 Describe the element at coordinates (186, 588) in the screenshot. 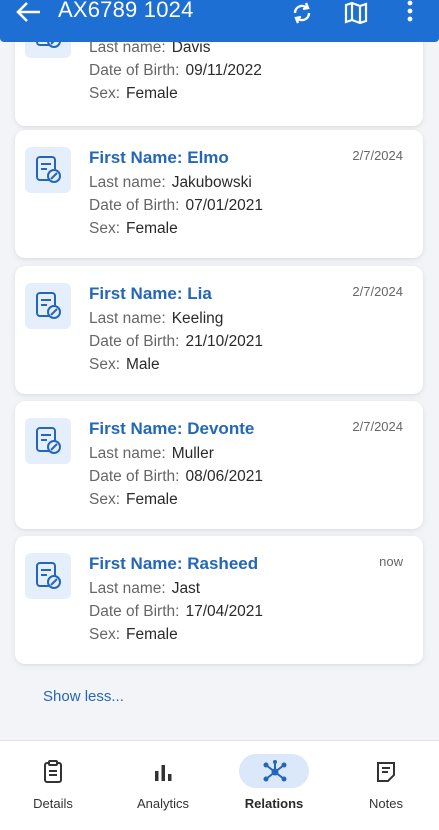

I see `last-name-value: Jast` at that location.